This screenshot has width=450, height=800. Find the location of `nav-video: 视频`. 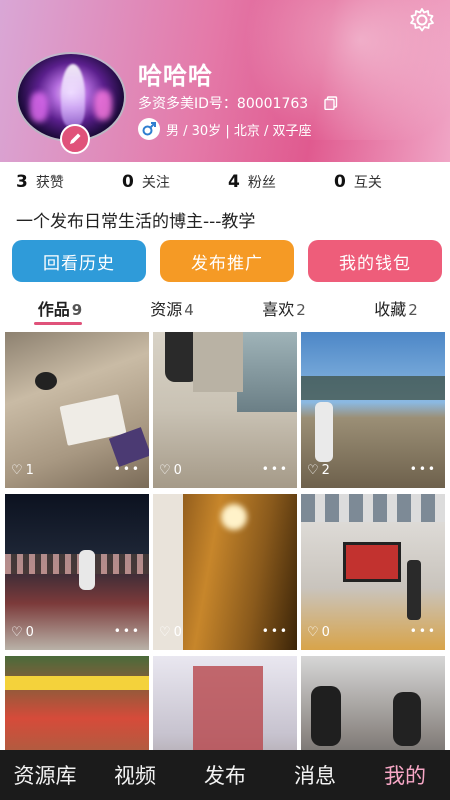

nav-video: 视频 is located at coordinates (135, 775).